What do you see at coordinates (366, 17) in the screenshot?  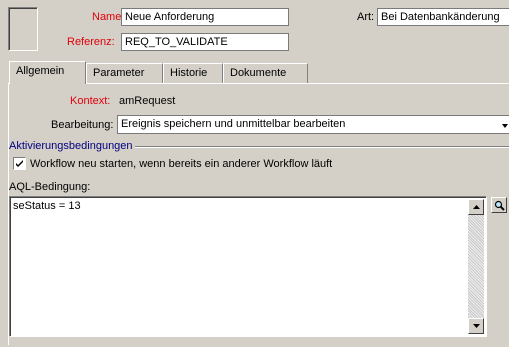 I see `art-label: Art:` at bounding box center [366, 17].